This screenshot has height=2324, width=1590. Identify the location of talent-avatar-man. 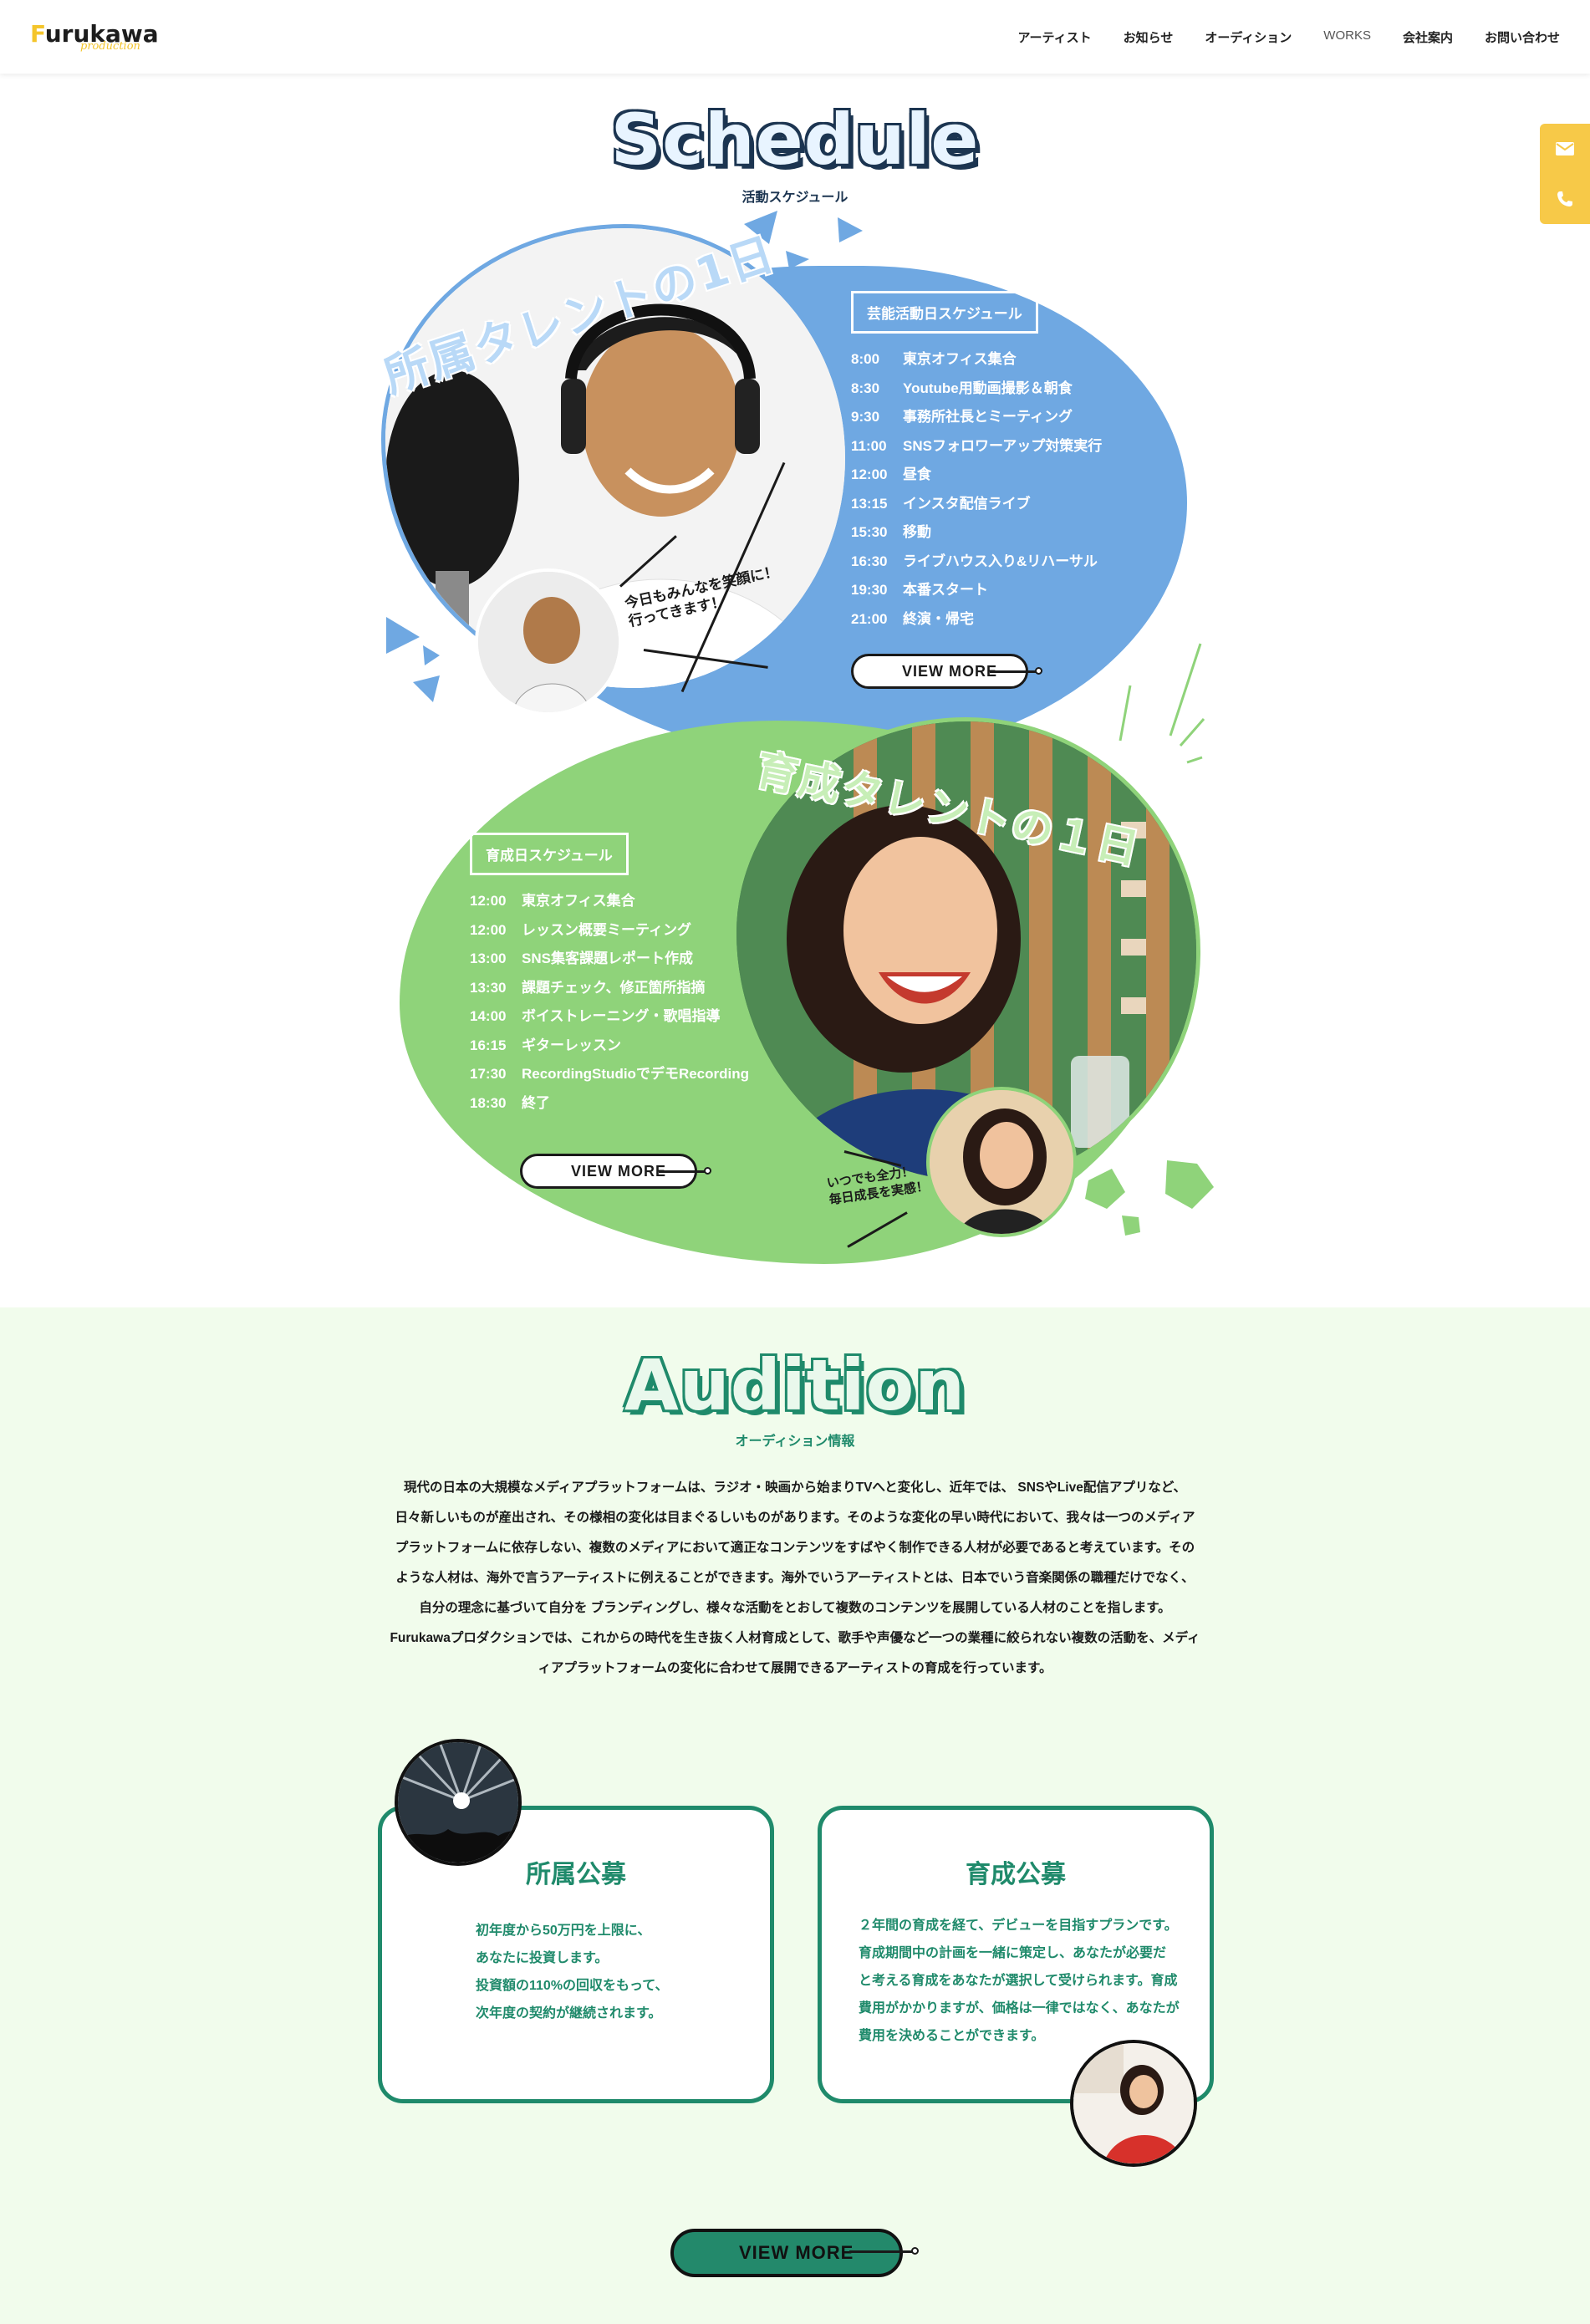
(548, 642).